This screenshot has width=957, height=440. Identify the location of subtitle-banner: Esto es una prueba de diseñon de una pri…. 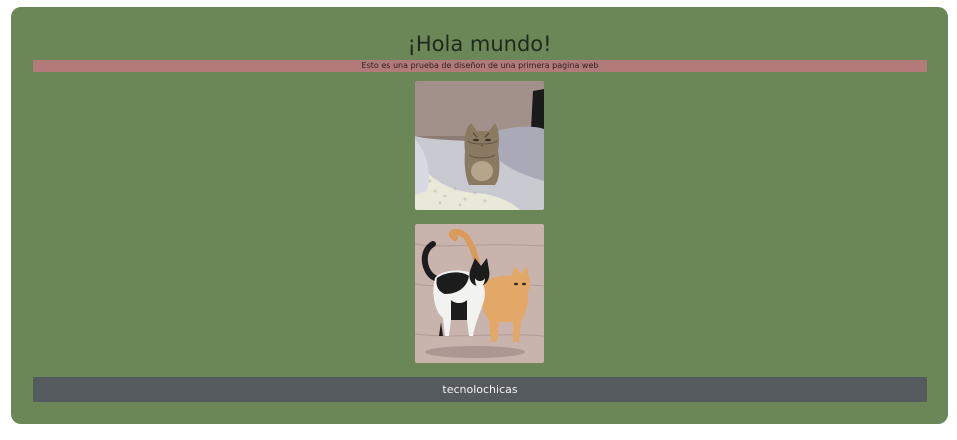
(480, 66).